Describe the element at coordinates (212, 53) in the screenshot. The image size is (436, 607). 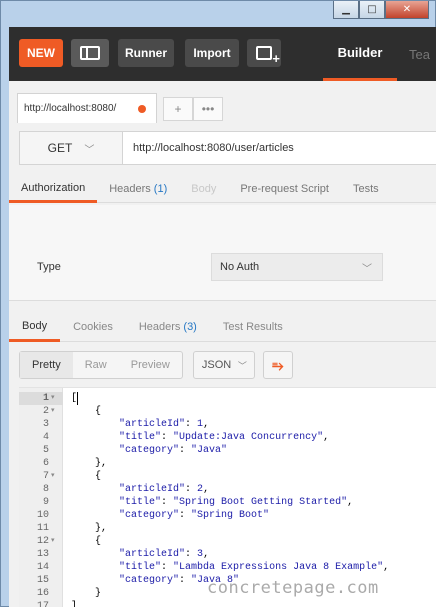
I see `import-button: Import` at that location.